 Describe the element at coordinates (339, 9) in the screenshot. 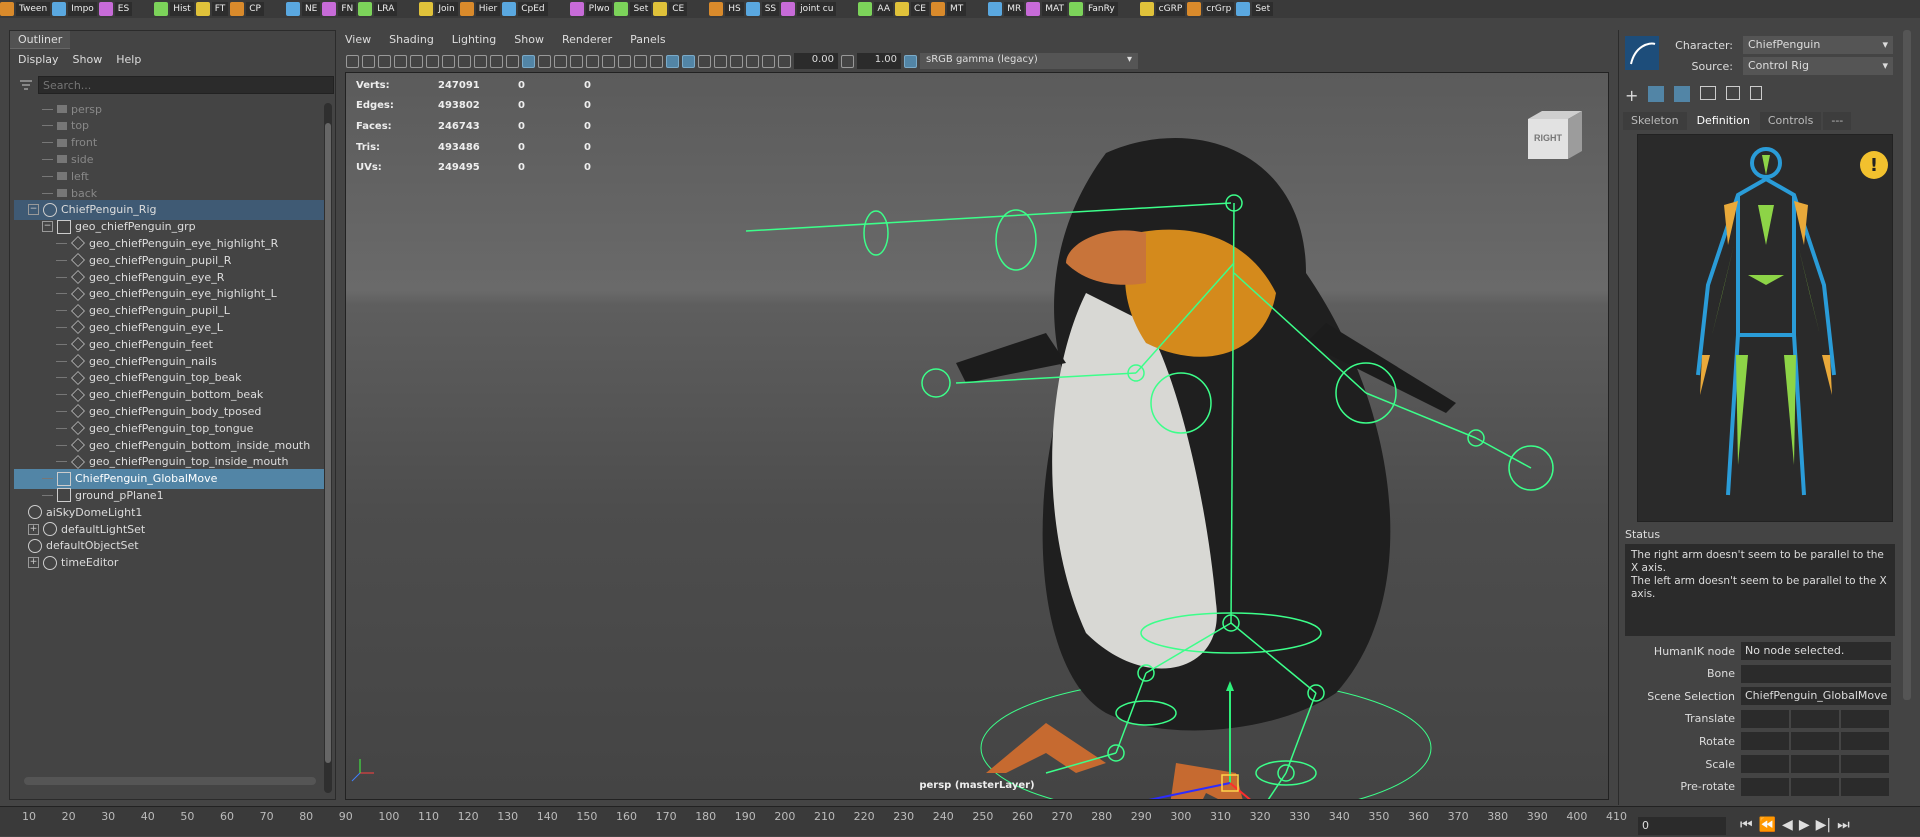

I see `shelf-button: FN` at that location.